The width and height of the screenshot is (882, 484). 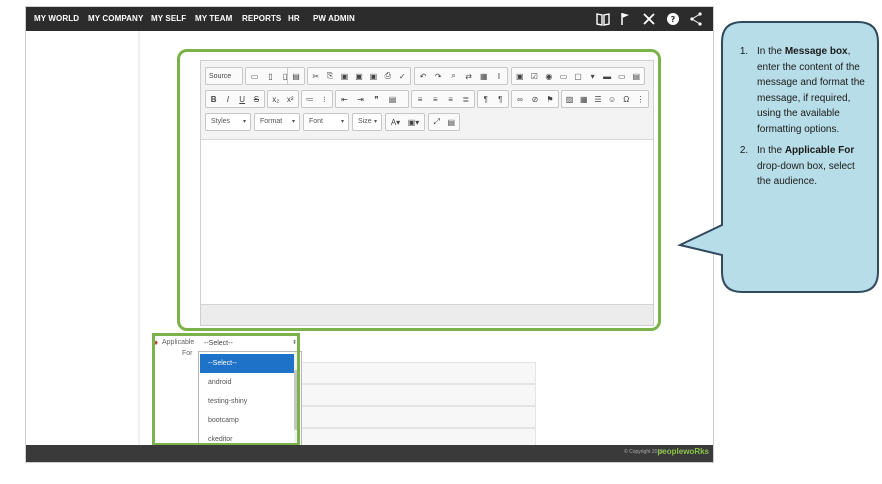 I want to click on remove-format-icon: Ⅰ, so click(x=499, y=76).